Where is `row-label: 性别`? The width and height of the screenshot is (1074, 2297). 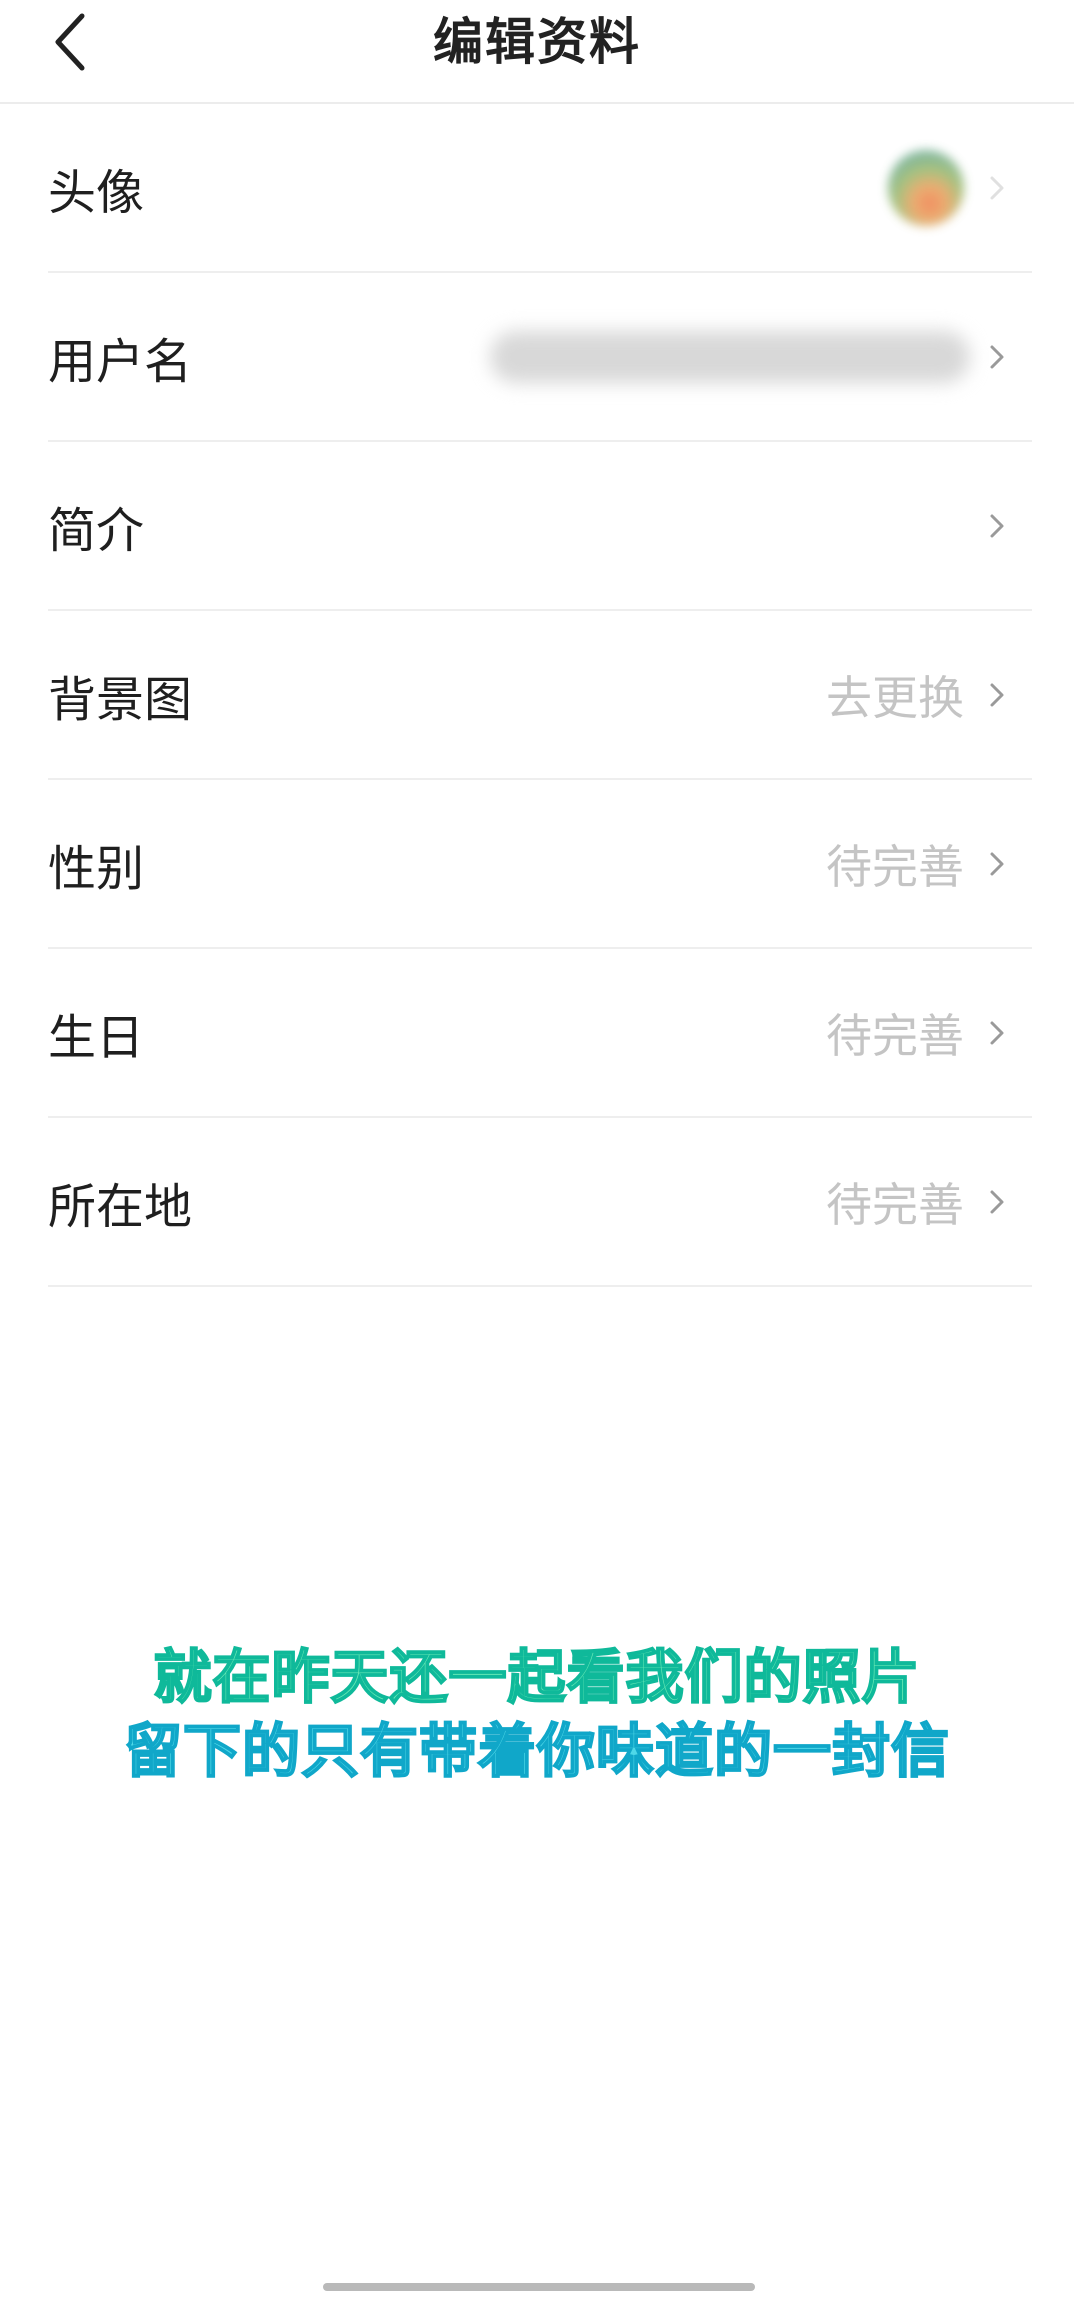
row-label: 性别 is located at coordinates (96, 868).